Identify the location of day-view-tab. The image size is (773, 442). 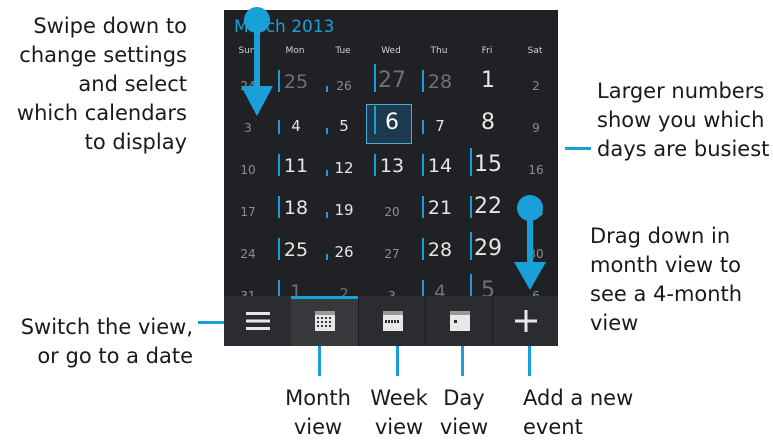
(459, 321).